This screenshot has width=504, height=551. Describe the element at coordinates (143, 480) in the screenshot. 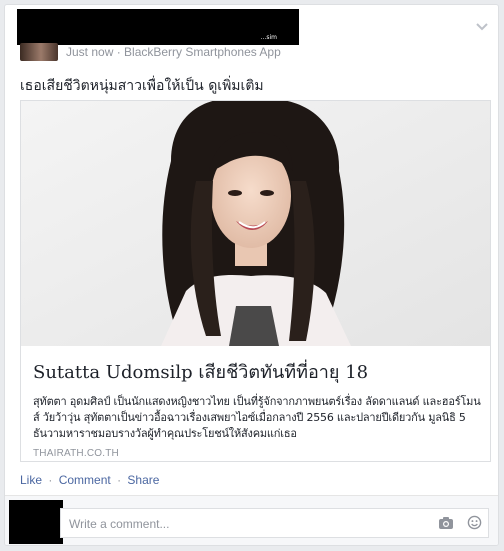

I see `share-link: Share` at that location.